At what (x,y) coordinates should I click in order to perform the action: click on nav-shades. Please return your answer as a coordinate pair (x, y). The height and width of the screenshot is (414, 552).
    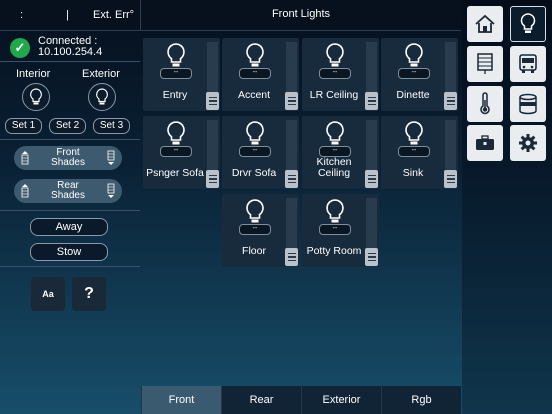
    Looking at the image, I should click on (485, 64).